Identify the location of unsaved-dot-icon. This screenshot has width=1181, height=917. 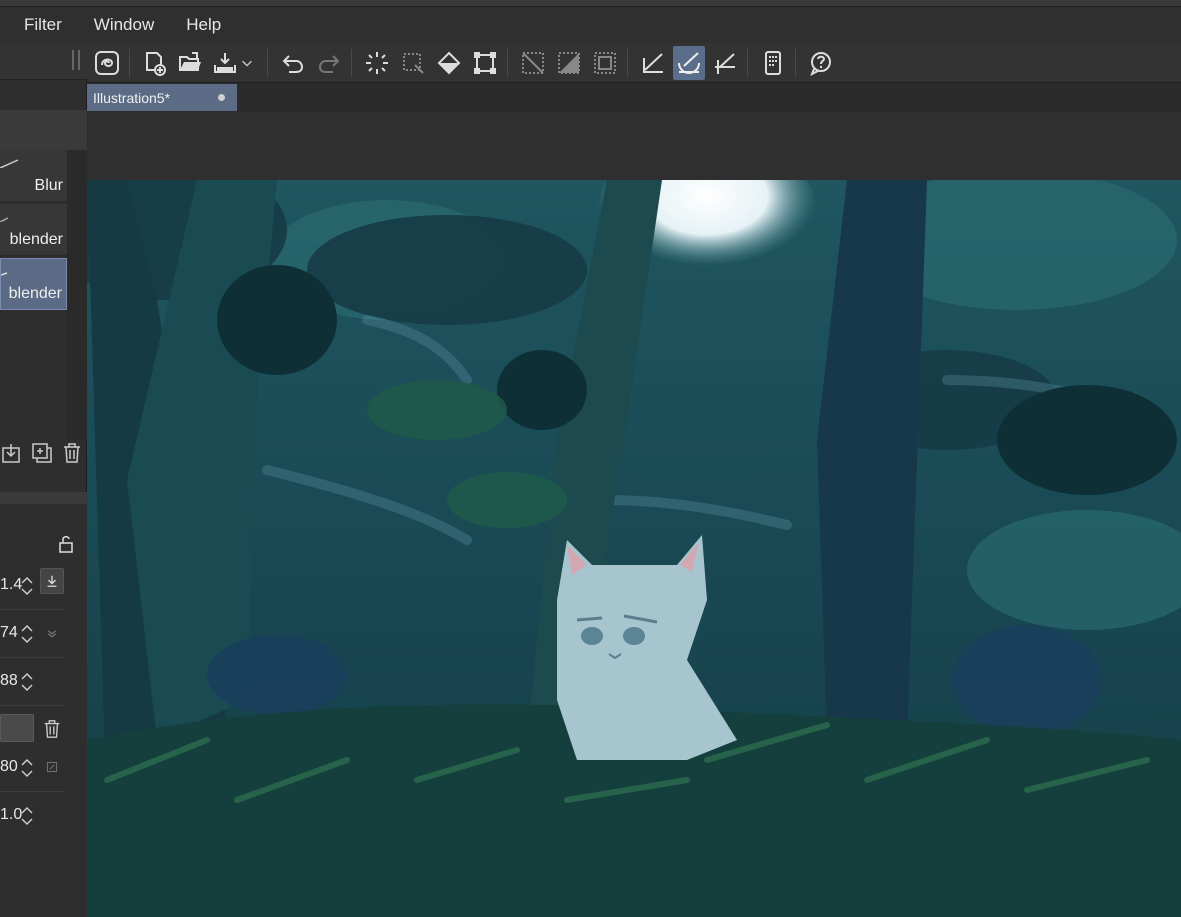
(221, 97).